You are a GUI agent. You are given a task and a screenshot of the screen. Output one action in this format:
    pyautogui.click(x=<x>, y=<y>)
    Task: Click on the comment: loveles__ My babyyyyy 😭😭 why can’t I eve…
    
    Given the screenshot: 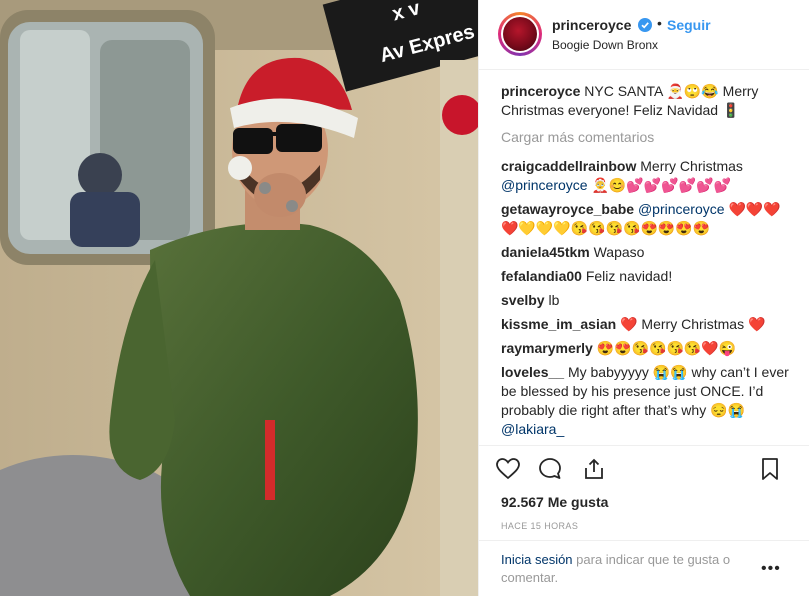 What is the action you would take?
    pyautogui.click(x=646, y=401)
    